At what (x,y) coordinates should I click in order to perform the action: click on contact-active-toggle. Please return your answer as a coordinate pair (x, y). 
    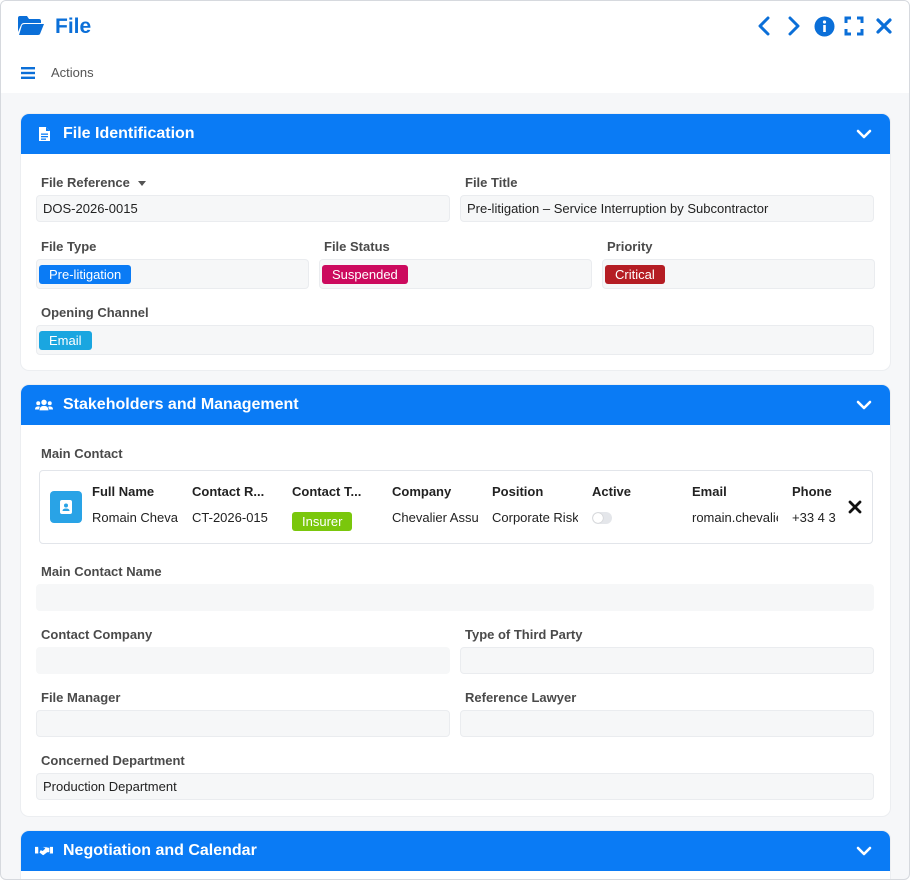
    Looking at the image, I should click on (602, 518).